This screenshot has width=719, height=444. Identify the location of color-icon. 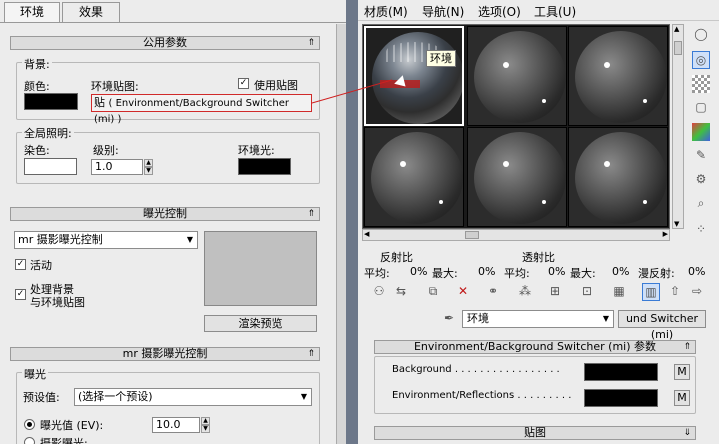
(701, 132).